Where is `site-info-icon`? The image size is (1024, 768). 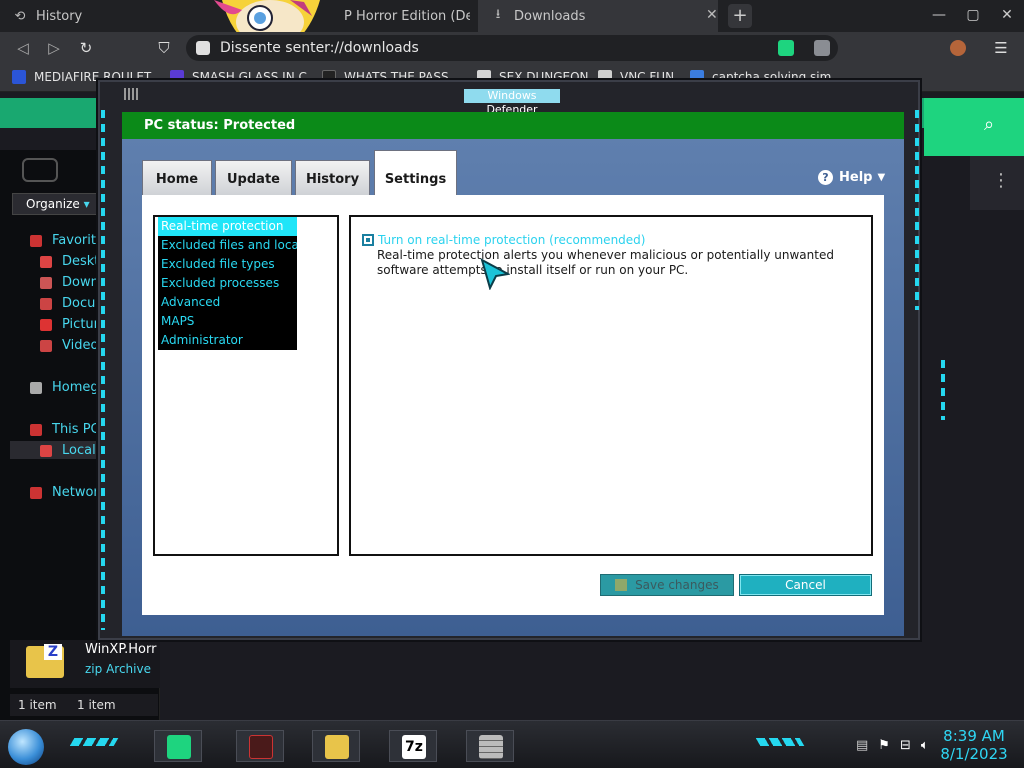
site-info-icon is located at coordinates (203, 48).